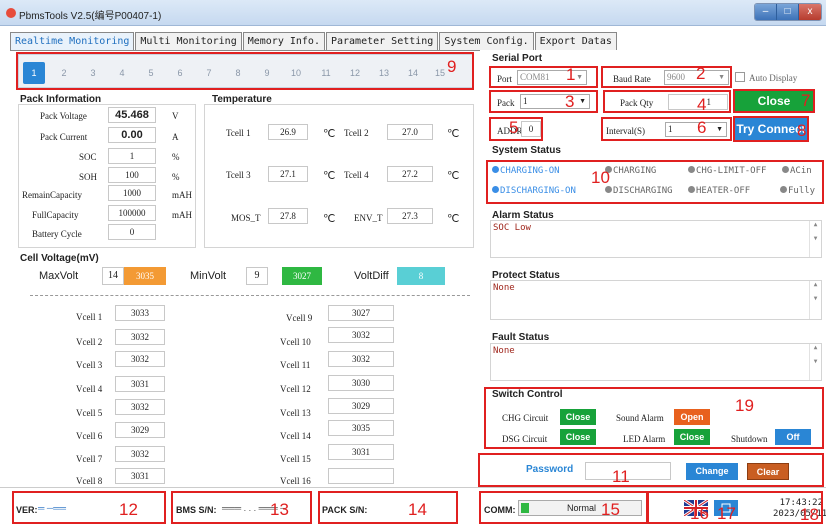 This screenshot has width=826, height=524. What do you see at coordinates (279, 509) in the screenshot?
I see `annotation-label-13: 13` at bounding box center [279, 509].